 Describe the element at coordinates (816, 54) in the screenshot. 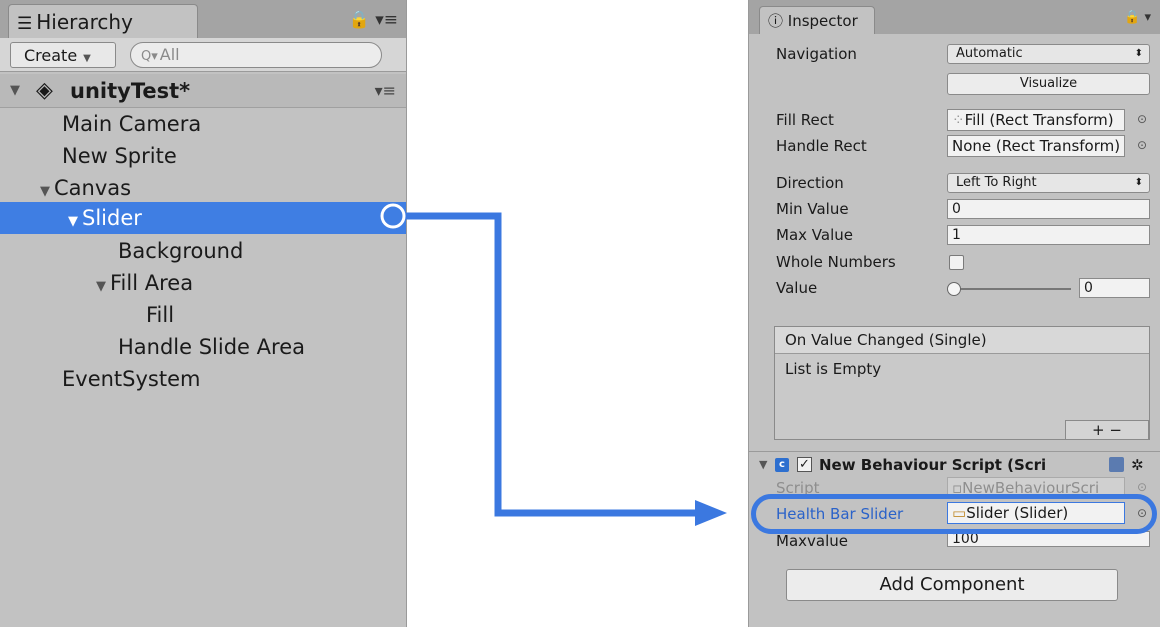

I see `navigation-label: Navigation` at that location.